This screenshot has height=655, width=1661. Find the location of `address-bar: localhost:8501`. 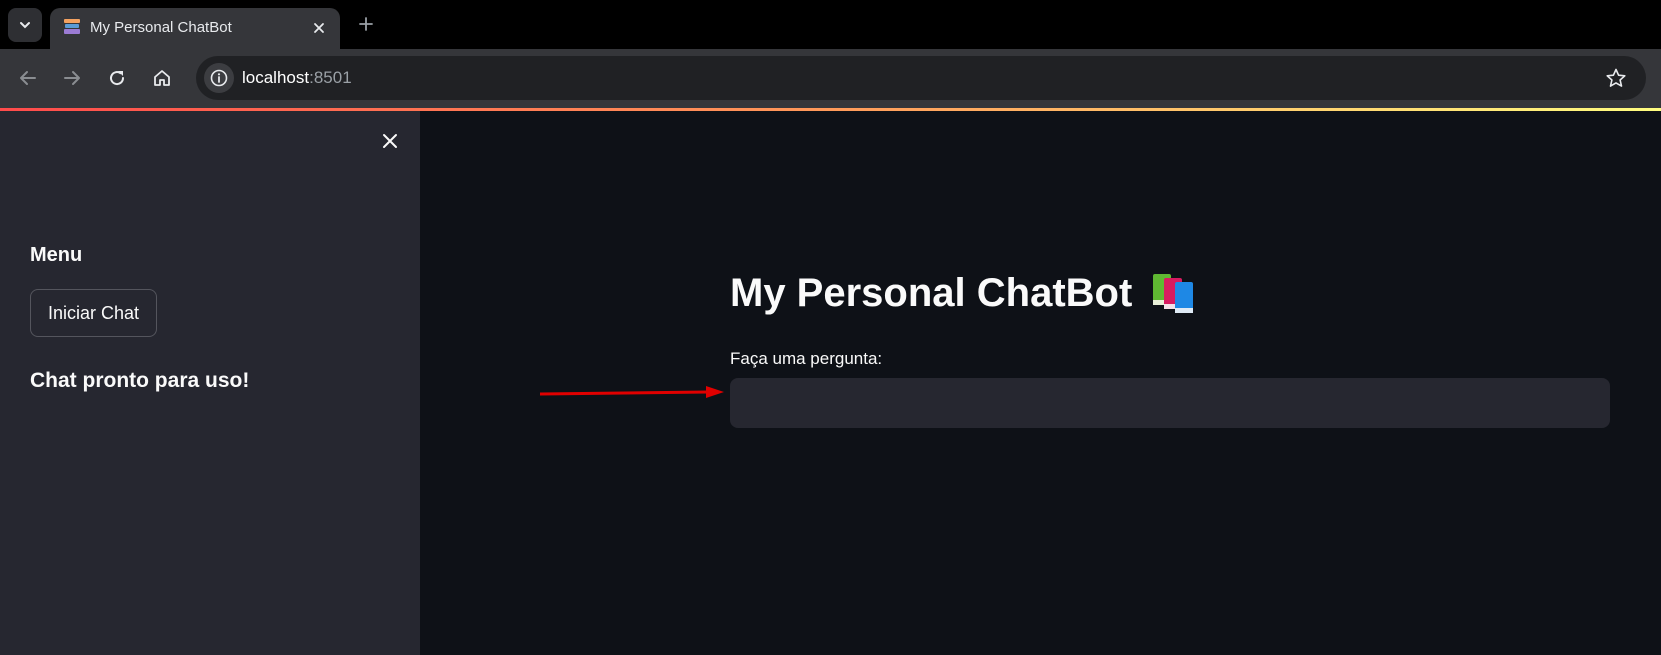

address-bar: localhost:8501 is located at coordinates (921, 78).